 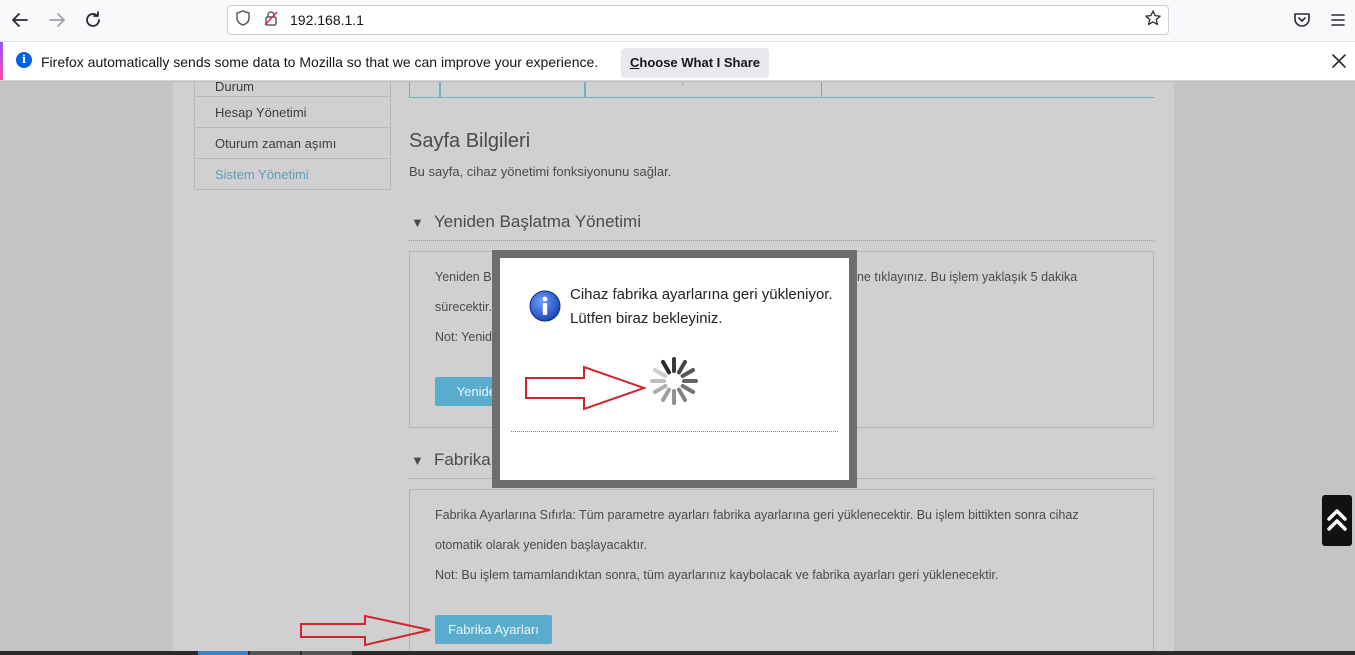 What do you see at coordinates (424, 90) in the screenshot?
I see `tab-left-stub` at bounding box center [424, 90].